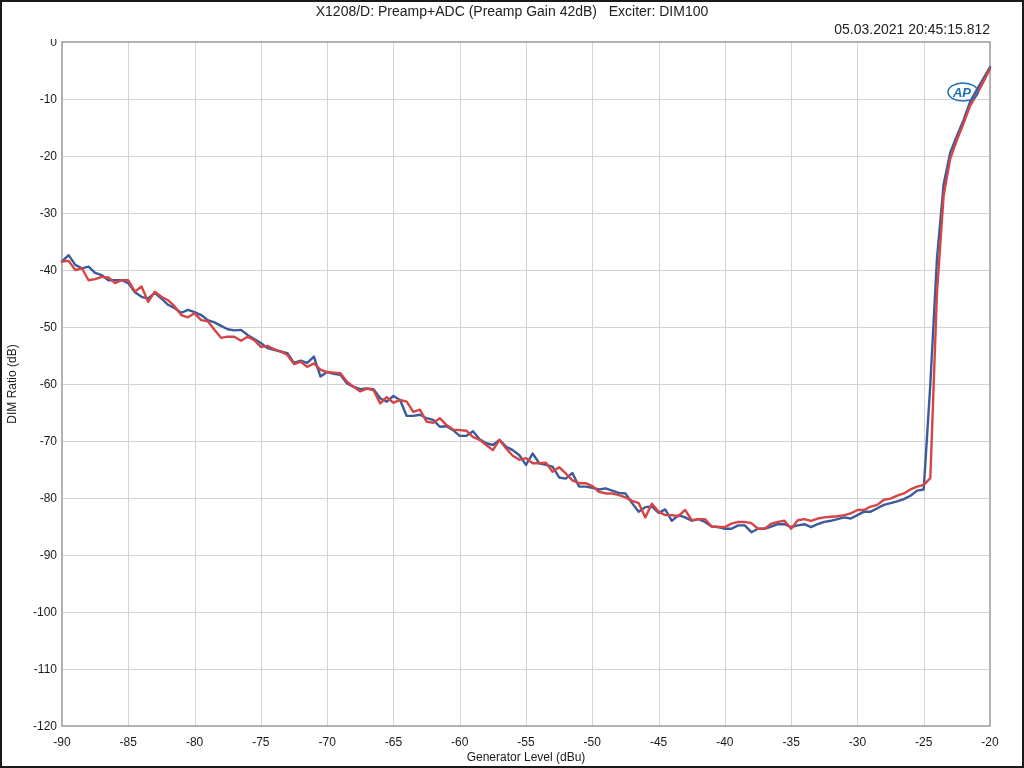 The width and height of the screenshot is (1024, 768). I want to click on x-tick-label: -55, so click(526, 742).